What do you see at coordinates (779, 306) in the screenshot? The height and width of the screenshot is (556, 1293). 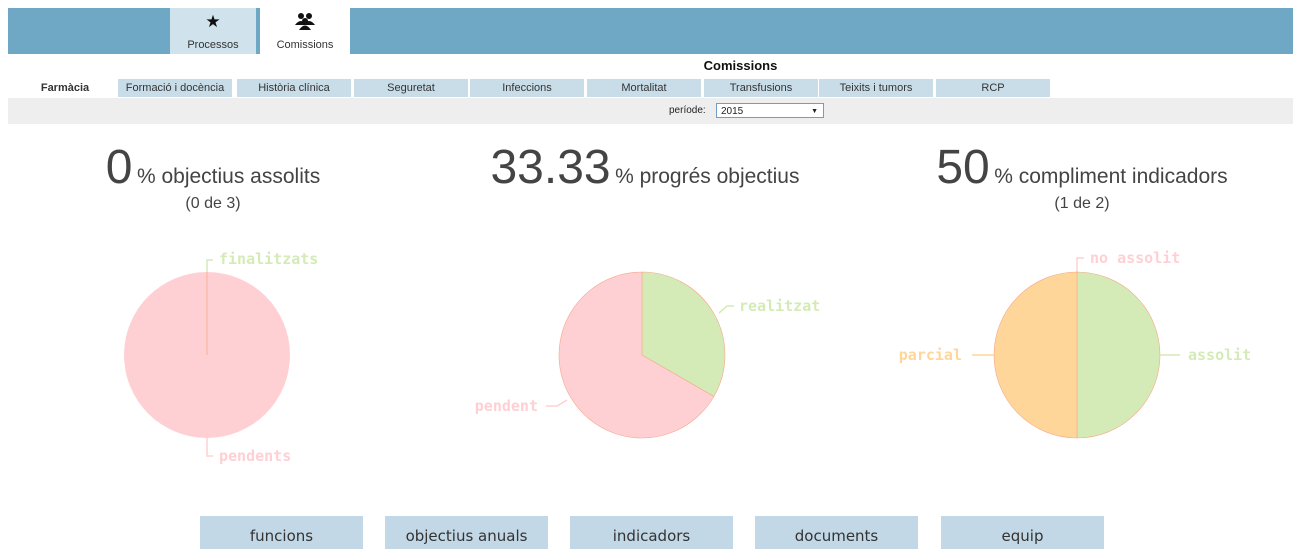 I see `pie-label-realitzat: realitzat` at bounding box center [779, 306].